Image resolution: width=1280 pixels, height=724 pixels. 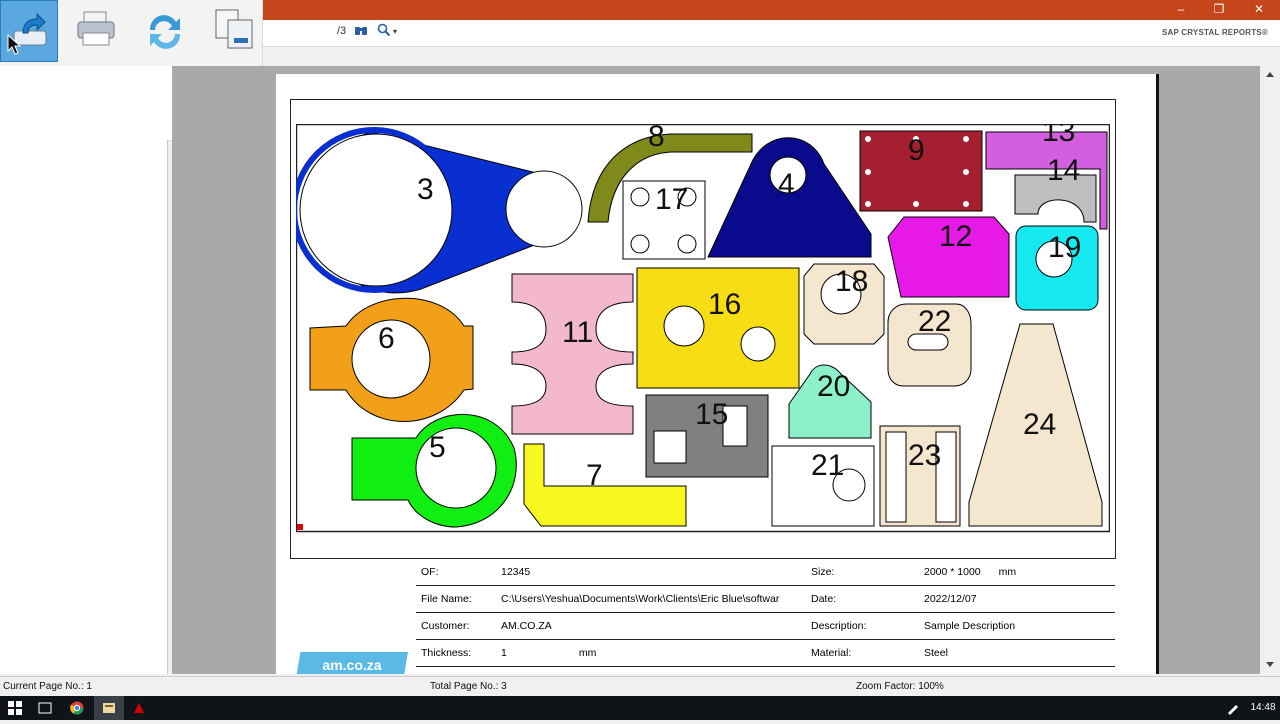 What do you see at coordinates (952, 572) in the screenshot?
I see `size-value: 2000 * 1000` at bounding box center [952, 572].